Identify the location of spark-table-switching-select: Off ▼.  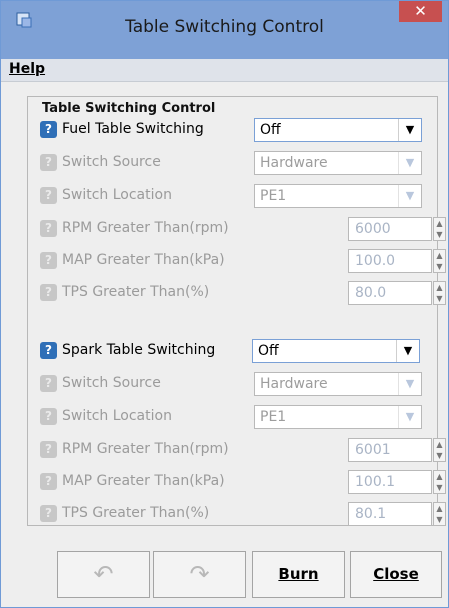
(336, 351).